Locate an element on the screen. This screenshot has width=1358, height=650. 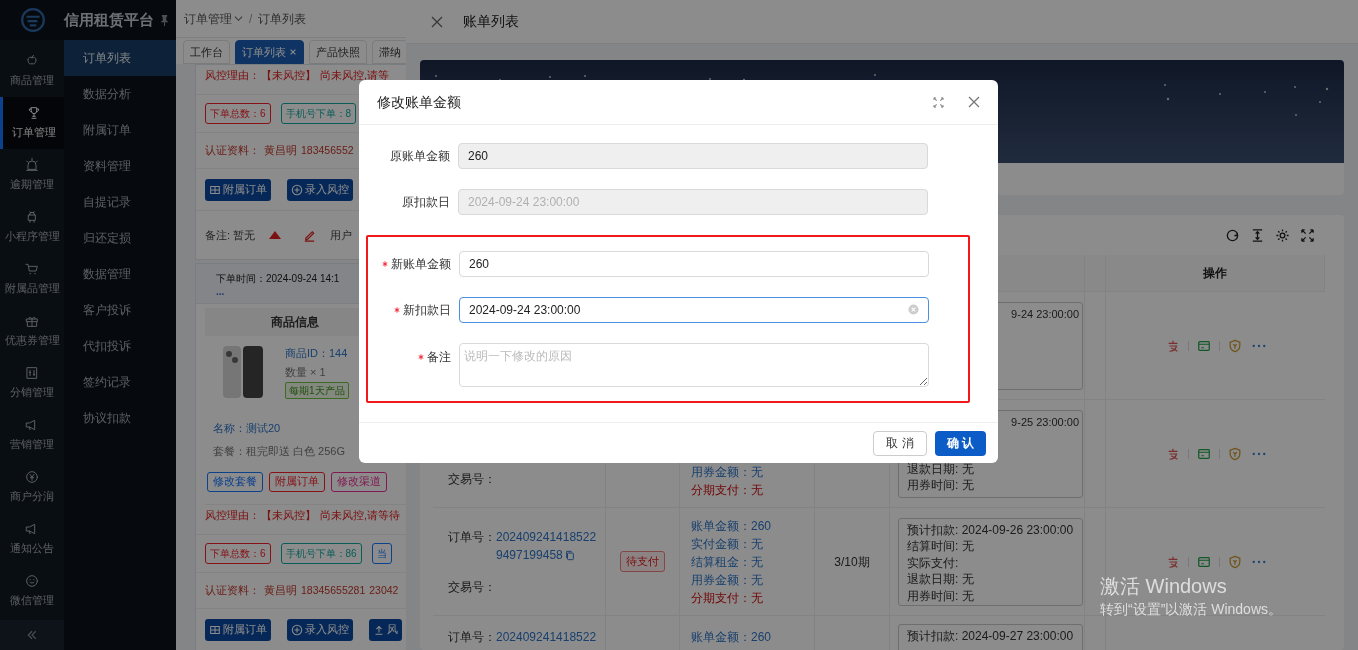
schedule-line: 实际支付: is located at coordinates (933, 562).